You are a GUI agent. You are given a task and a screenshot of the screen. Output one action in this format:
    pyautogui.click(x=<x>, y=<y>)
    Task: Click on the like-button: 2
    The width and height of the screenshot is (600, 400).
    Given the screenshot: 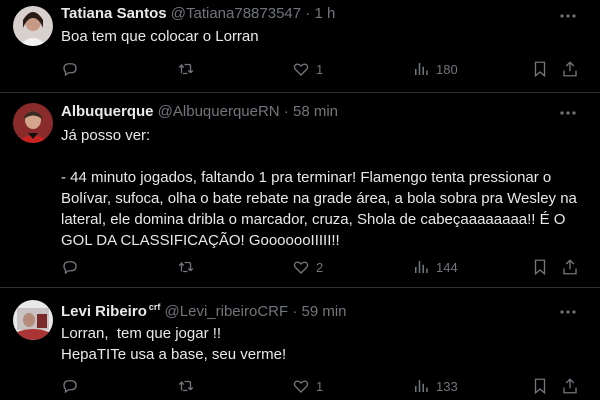 What is the action you would take?
    pyautogui.click(x=307, y=267)
    